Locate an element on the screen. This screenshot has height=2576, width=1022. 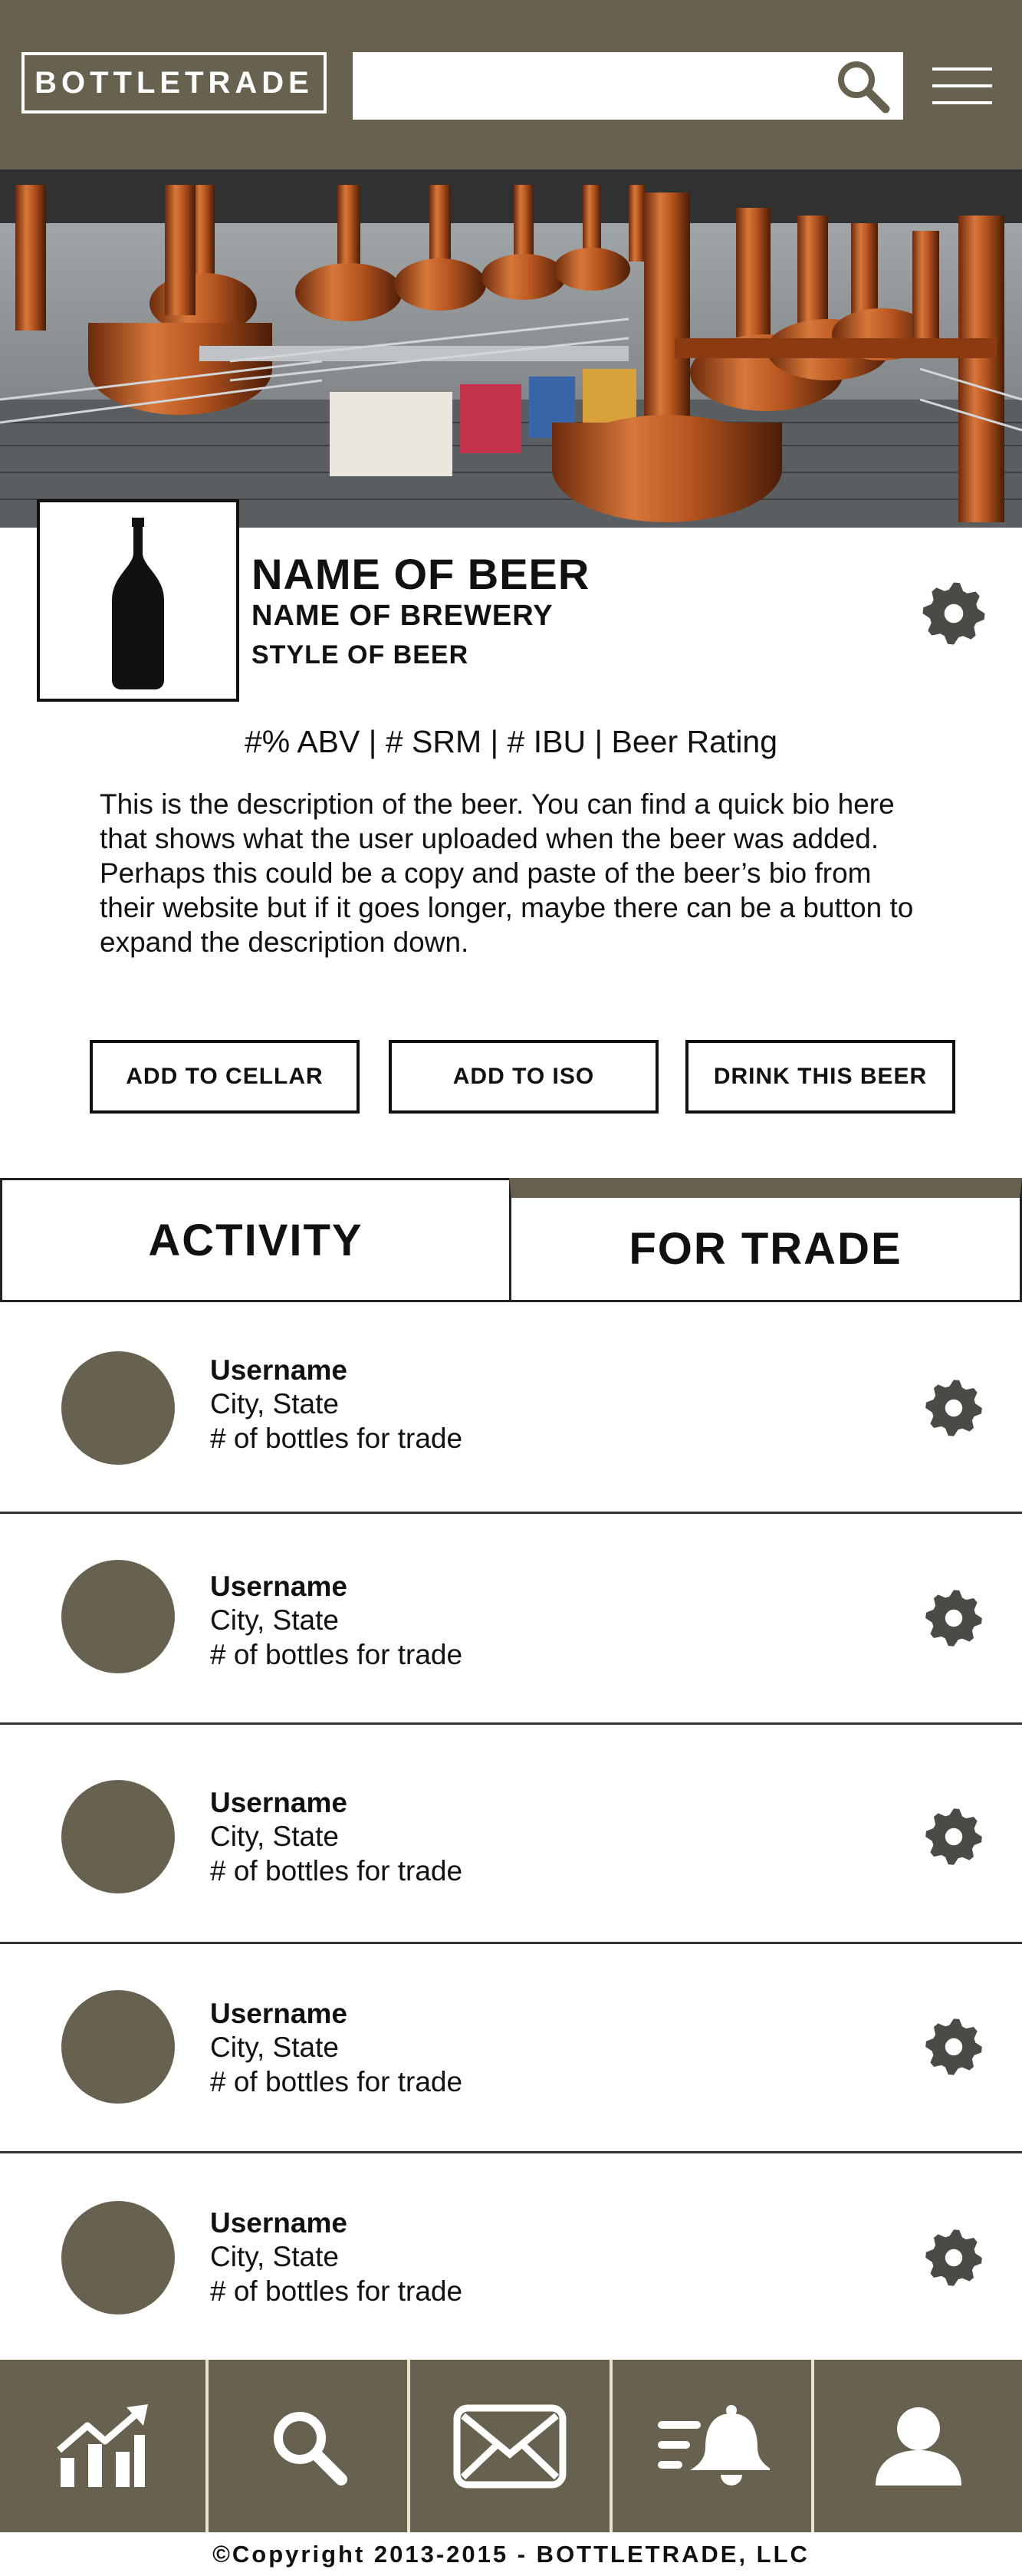
beer-bottle-image is located at coordinates (138, 600).